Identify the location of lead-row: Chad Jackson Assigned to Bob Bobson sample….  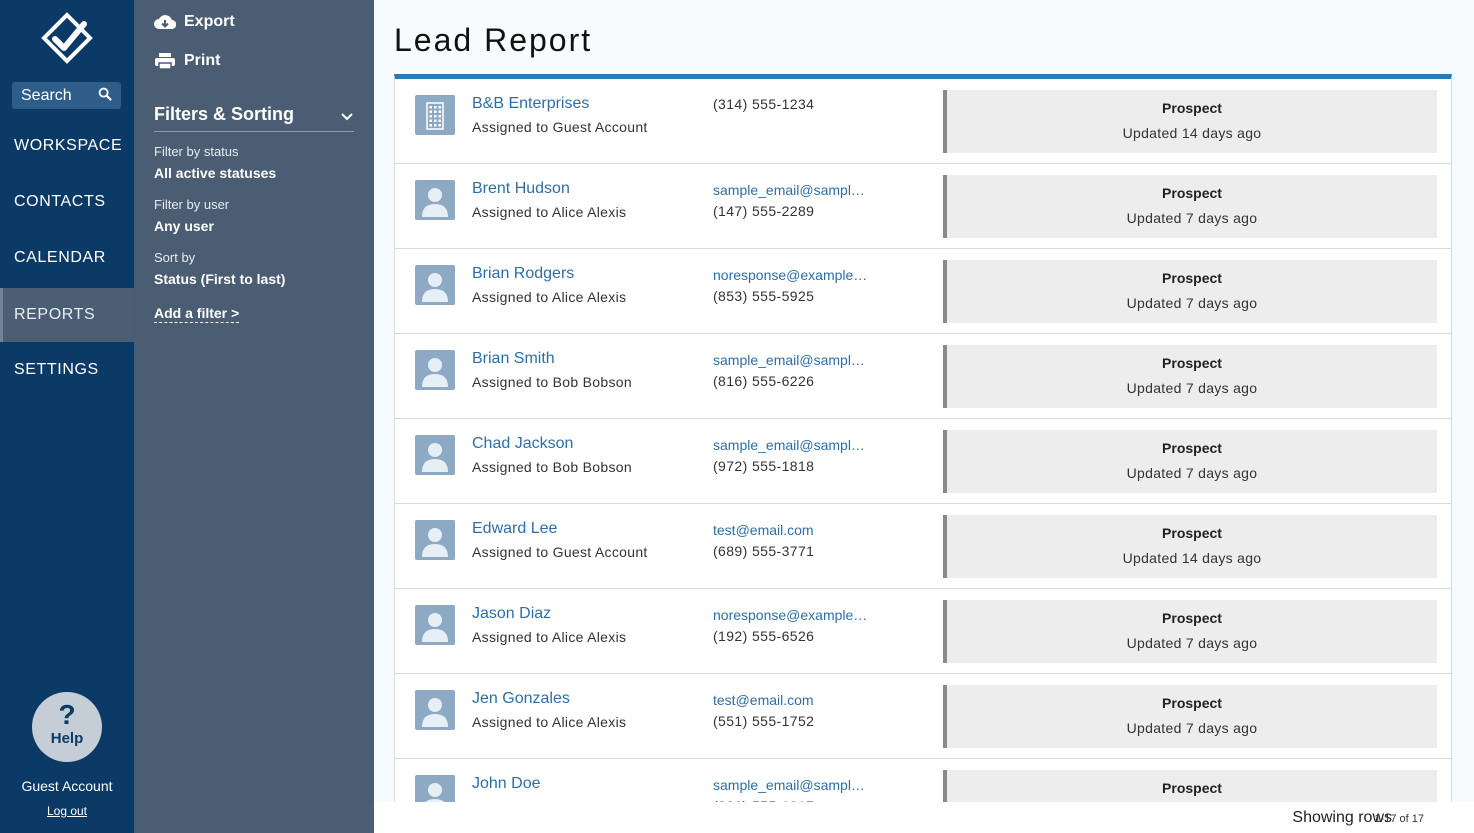
(923, 461).